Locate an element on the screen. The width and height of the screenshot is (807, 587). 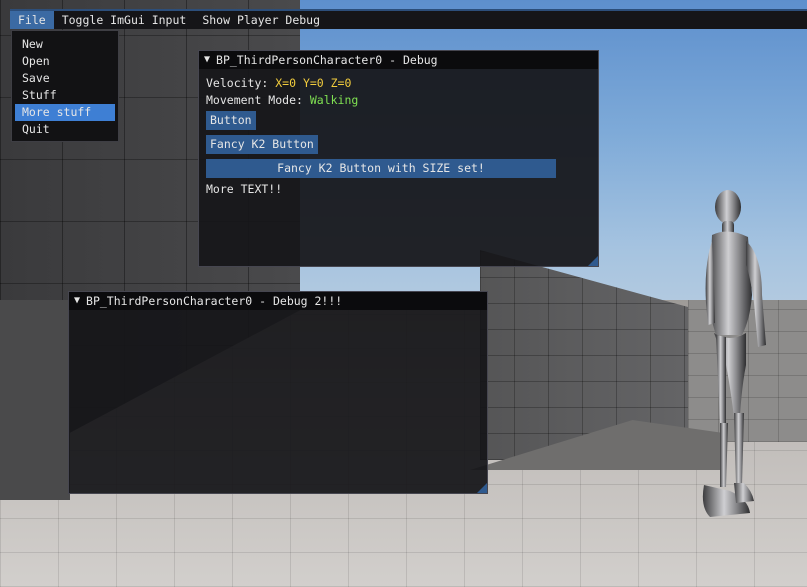
menu-file: File is located at coordinates (32, 20).